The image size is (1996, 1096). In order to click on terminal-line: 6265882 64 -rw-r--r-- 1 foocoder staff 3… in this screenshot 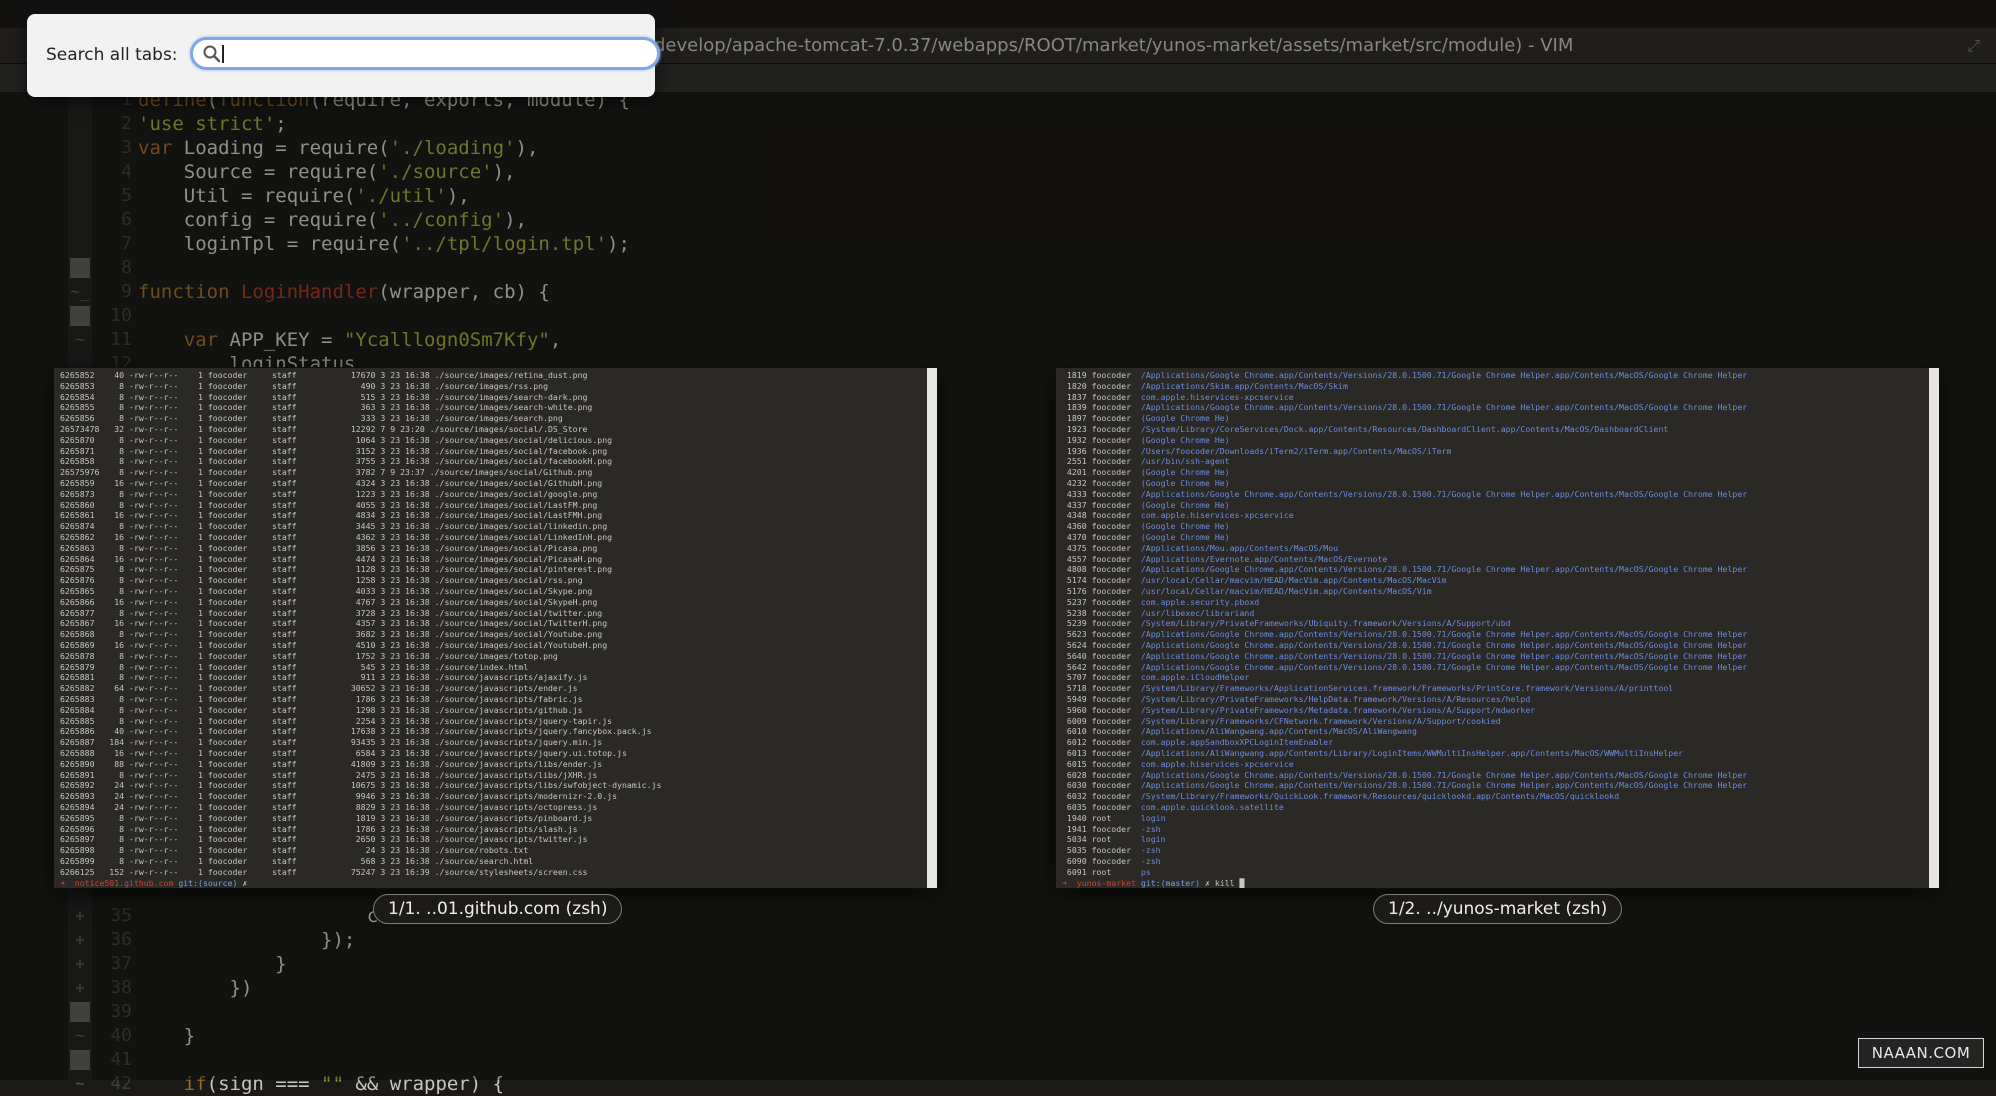, I will do `click(319, 688)`.